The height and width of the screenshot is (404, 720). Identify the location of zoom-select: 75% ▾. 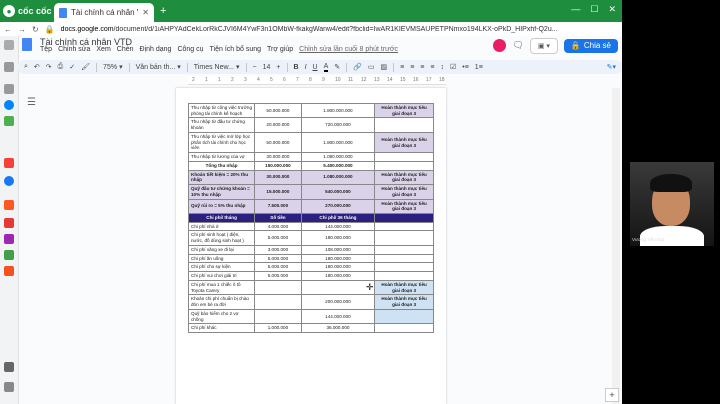
(113, 67).